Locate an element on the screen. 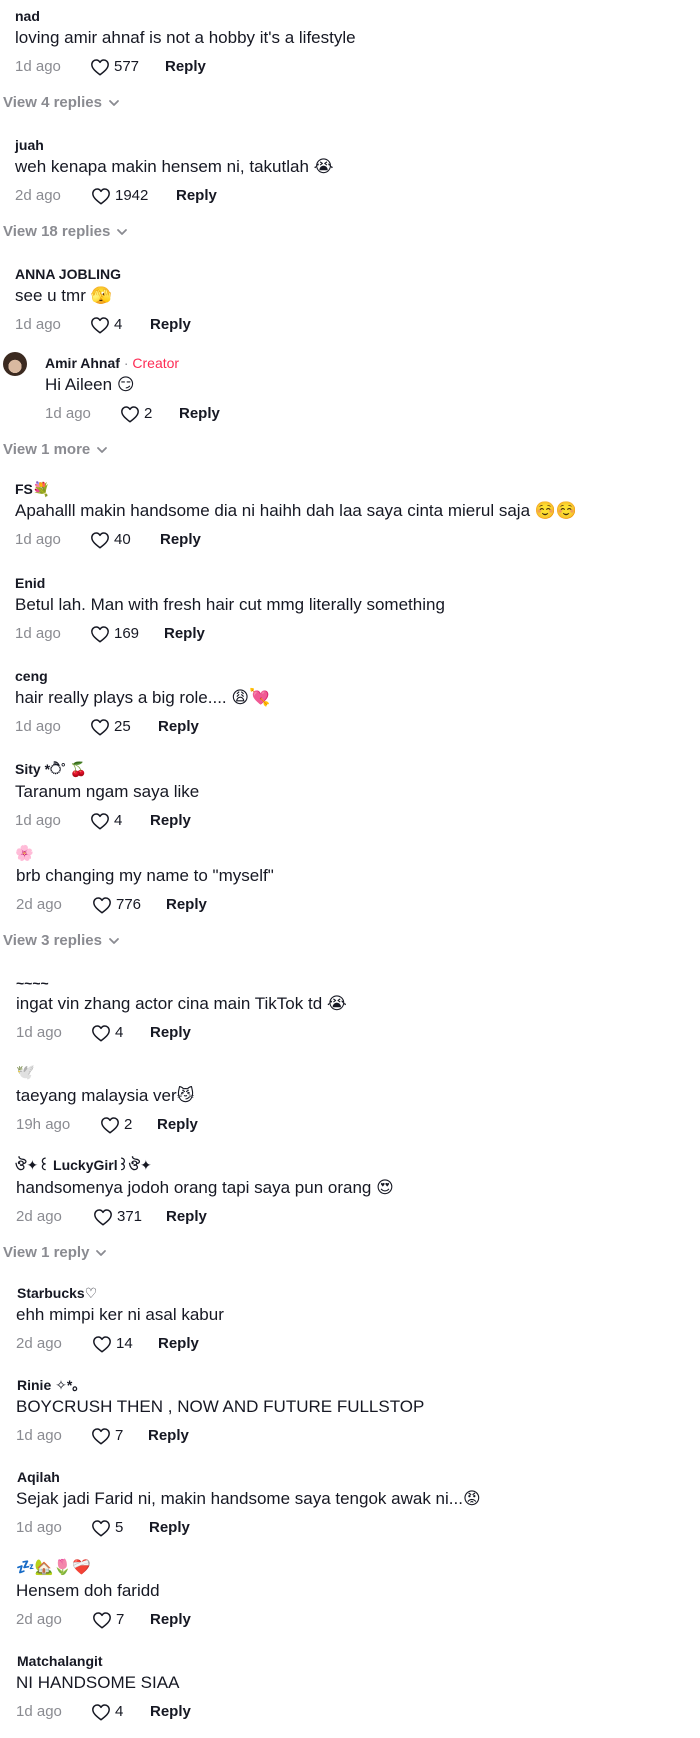  comment-text: brb changing my name to "myself" is located at coordinates (145, 875).